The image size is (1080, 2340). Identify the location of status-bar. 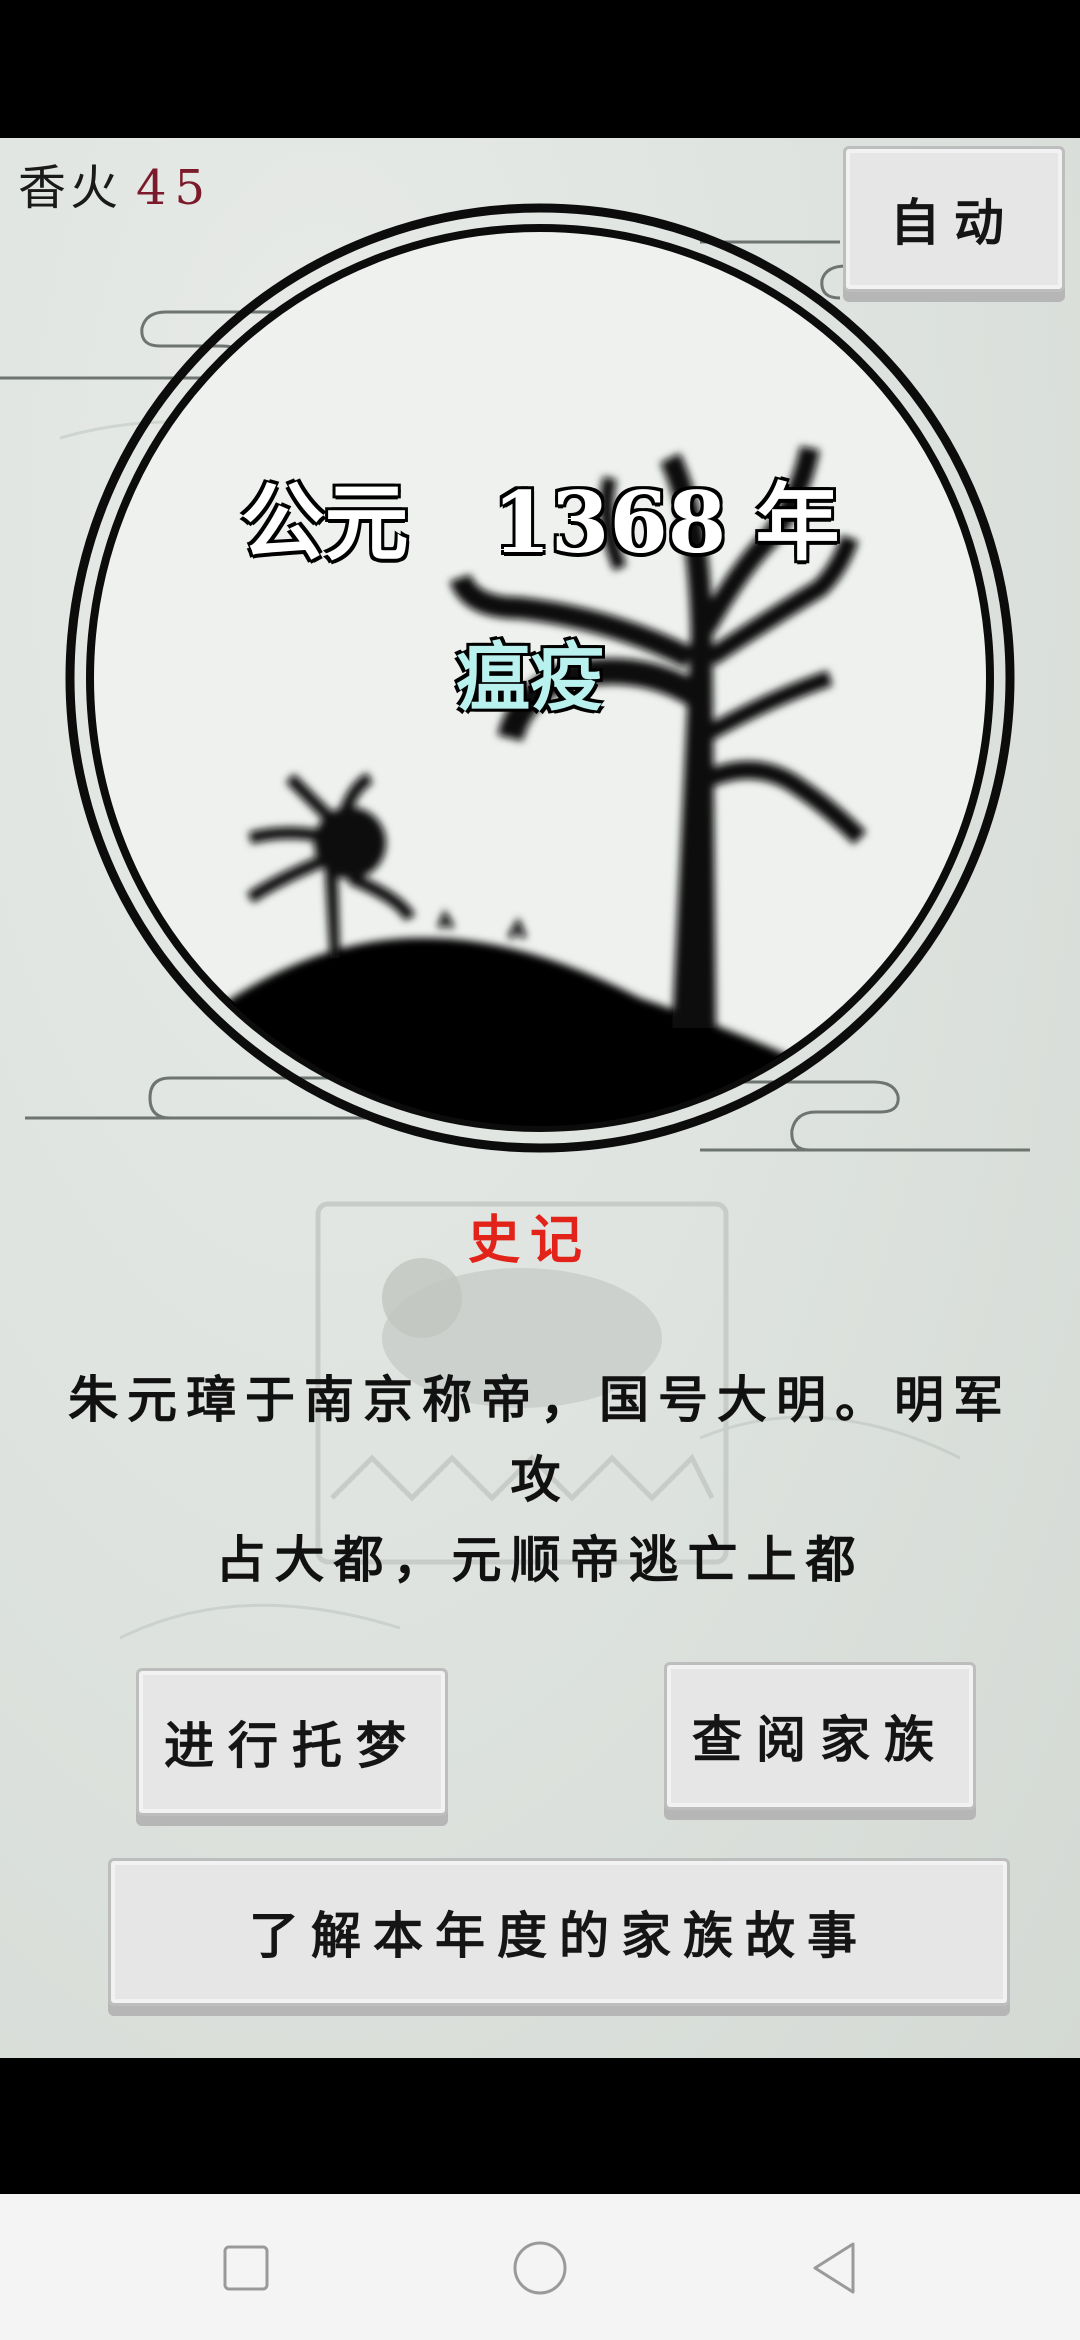
(540, 69).